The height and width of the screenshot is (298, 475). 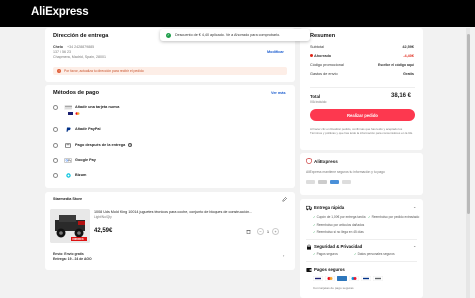 What do you see at coordinates (168, 145) in the screenshot?
I see `payment-option-pay-later: Pago después de la entrega ?` at bounding box center [168, 145].